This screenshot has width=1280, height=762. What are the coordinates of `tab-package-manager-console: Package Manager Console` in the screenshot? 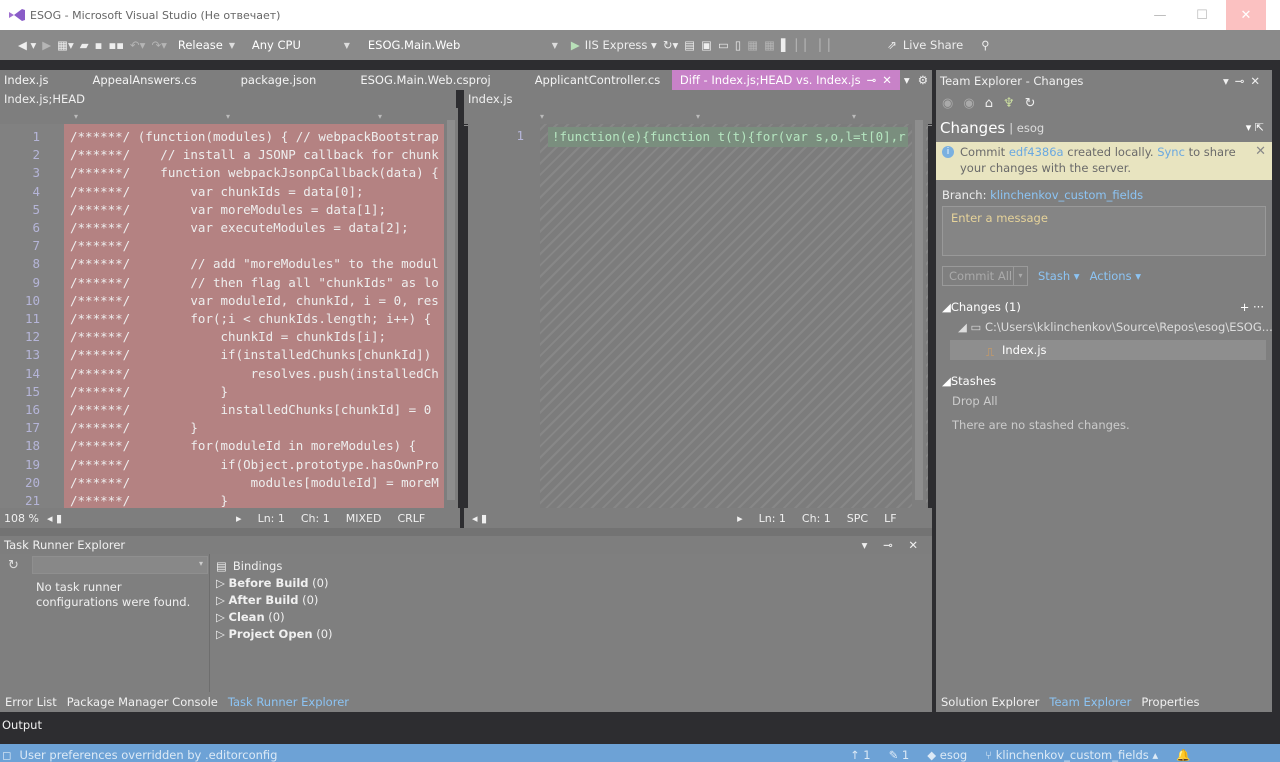 It's located at (142, 702).